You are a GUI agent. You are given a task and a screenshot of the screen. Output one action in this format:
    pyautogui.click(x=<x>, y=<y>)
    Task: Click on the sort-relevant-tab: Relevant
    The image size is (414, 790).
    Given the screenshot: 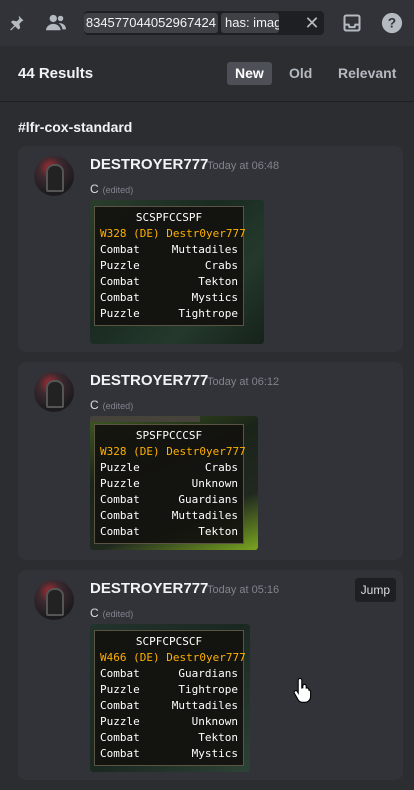 What is the action you would take?
    pyautogui.click(x=367, y=73)
    